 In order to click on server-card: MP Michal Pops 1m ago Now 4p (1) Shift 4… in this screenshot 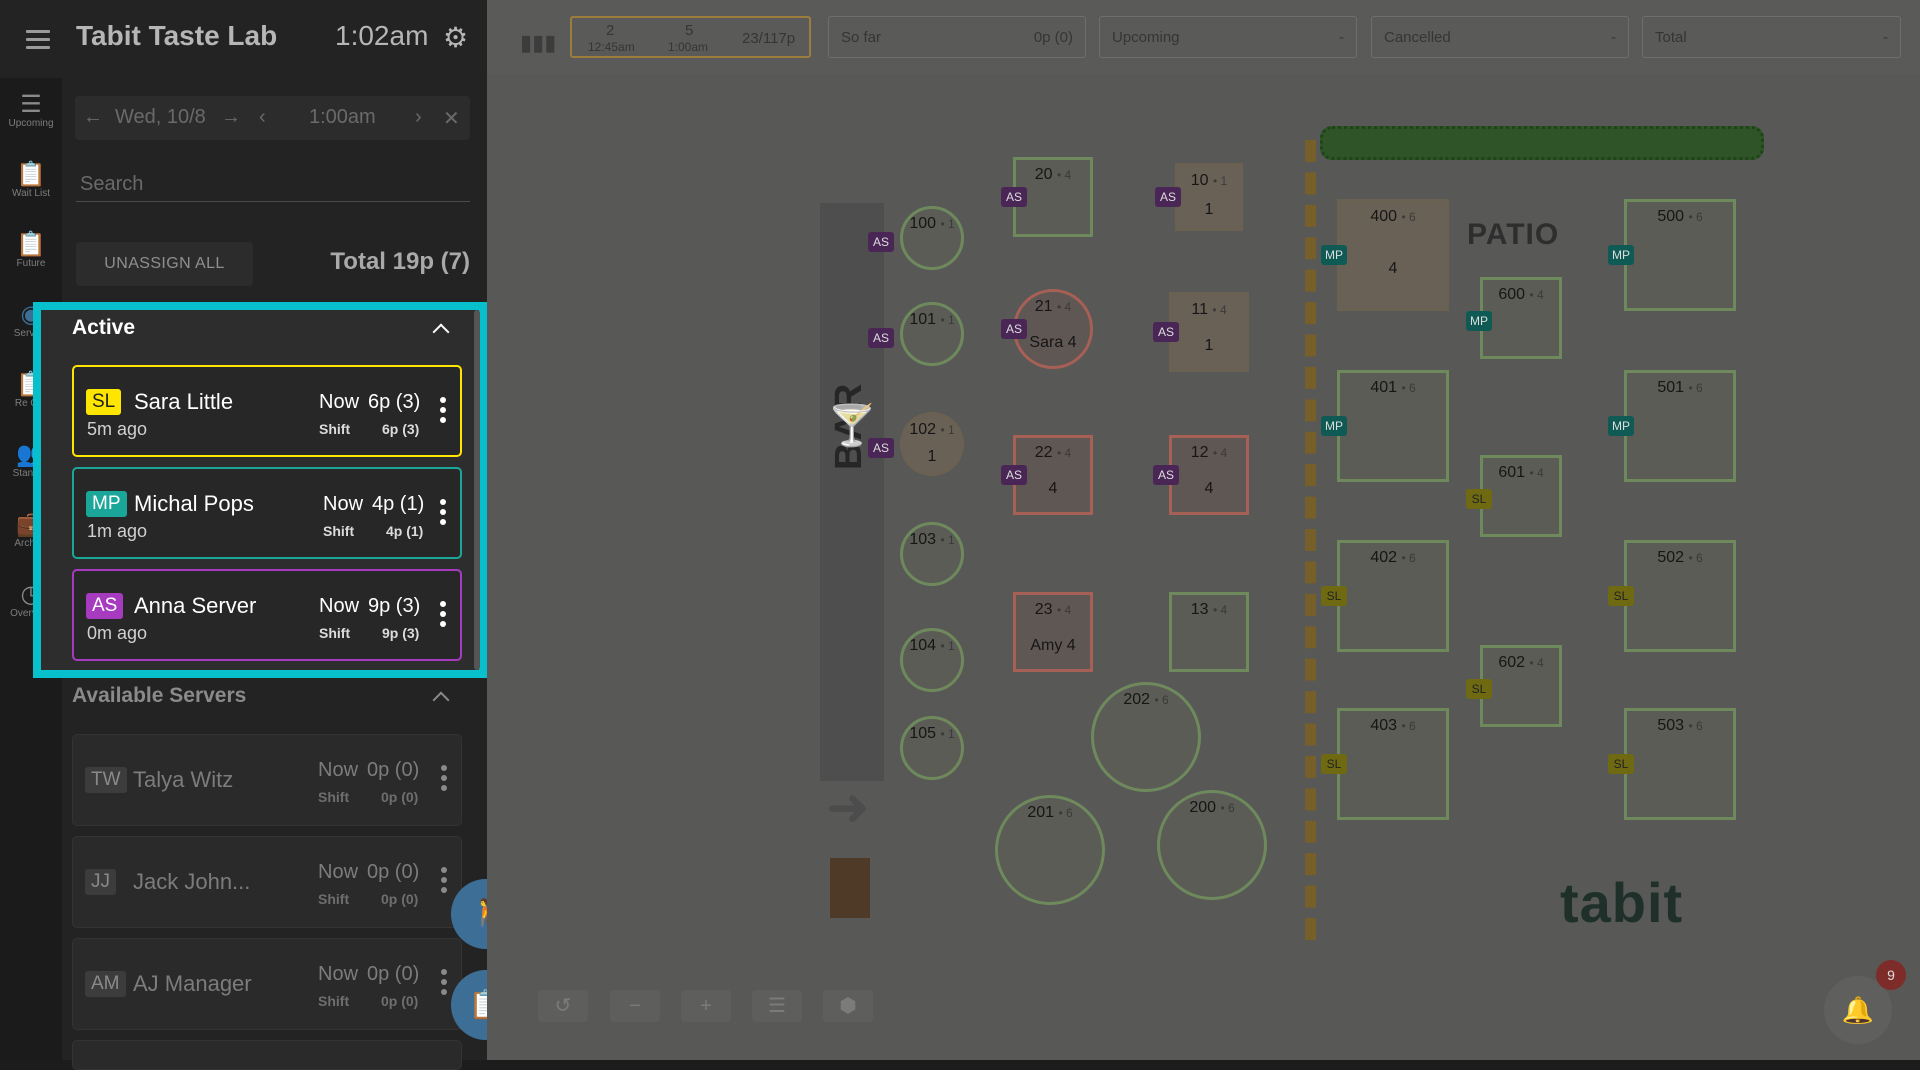, I will do `click(267, 513)`.